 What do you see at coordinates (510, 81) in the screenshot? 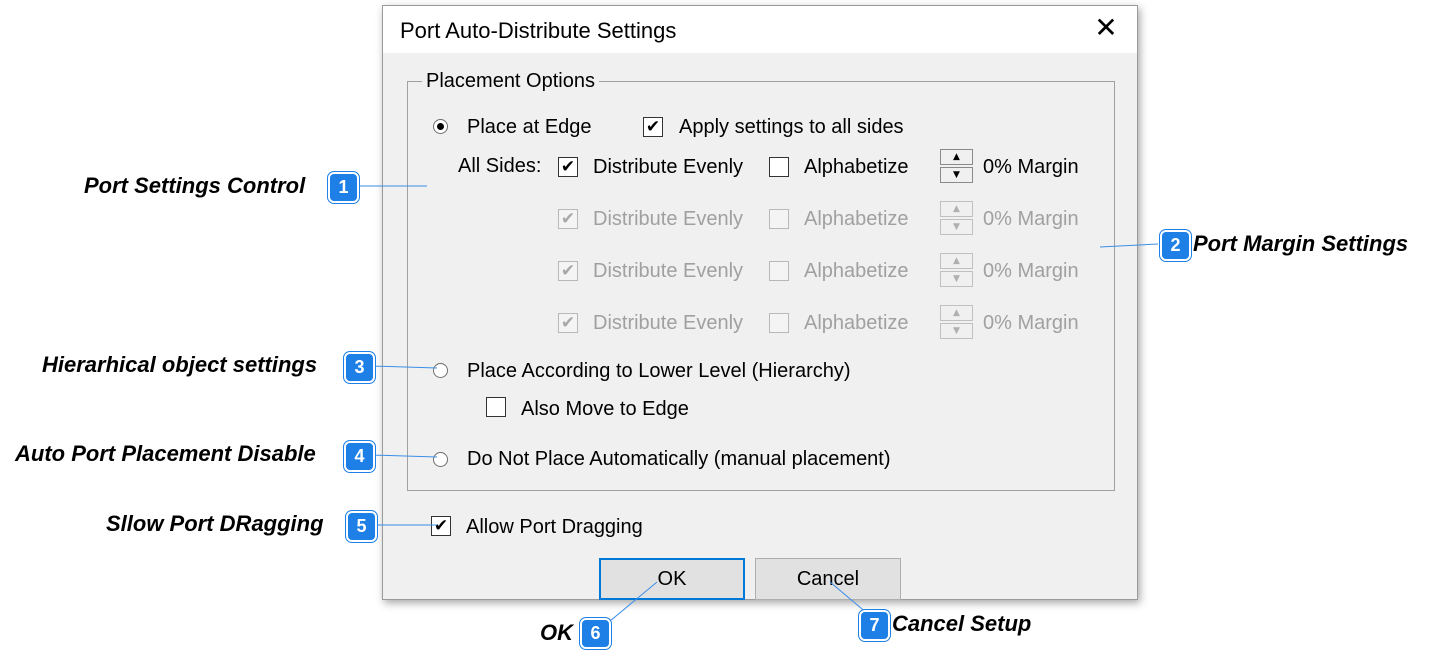
I see `placement-options-title: Placement Options` at bounding box center [510, 81].